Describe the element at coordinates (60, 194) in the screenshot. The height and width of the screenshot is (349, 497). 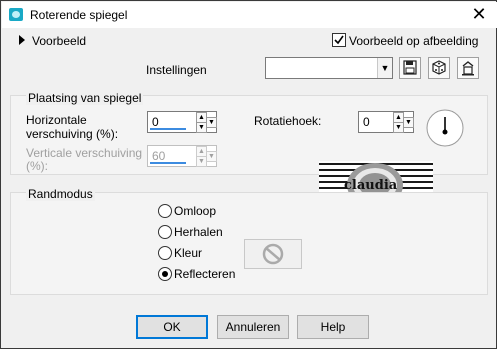
I see `edge-mode-group-label: Randmodus` at that location.